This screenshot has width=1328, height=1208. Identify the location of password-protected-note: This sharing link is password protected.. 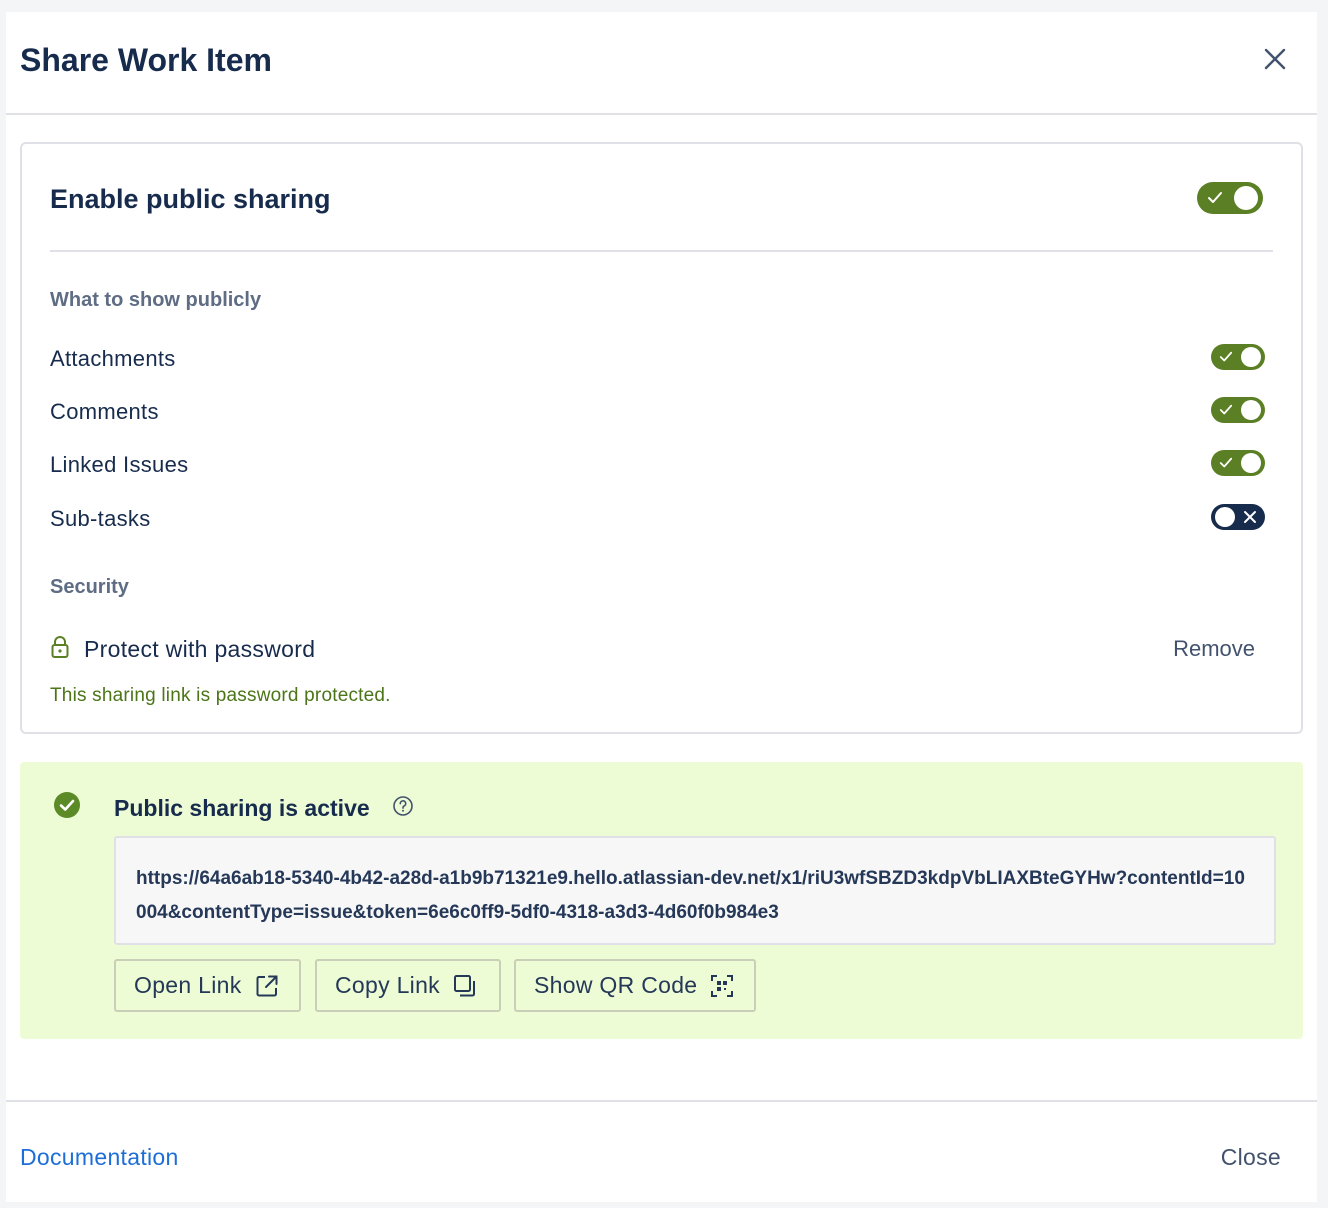
(220, 695).